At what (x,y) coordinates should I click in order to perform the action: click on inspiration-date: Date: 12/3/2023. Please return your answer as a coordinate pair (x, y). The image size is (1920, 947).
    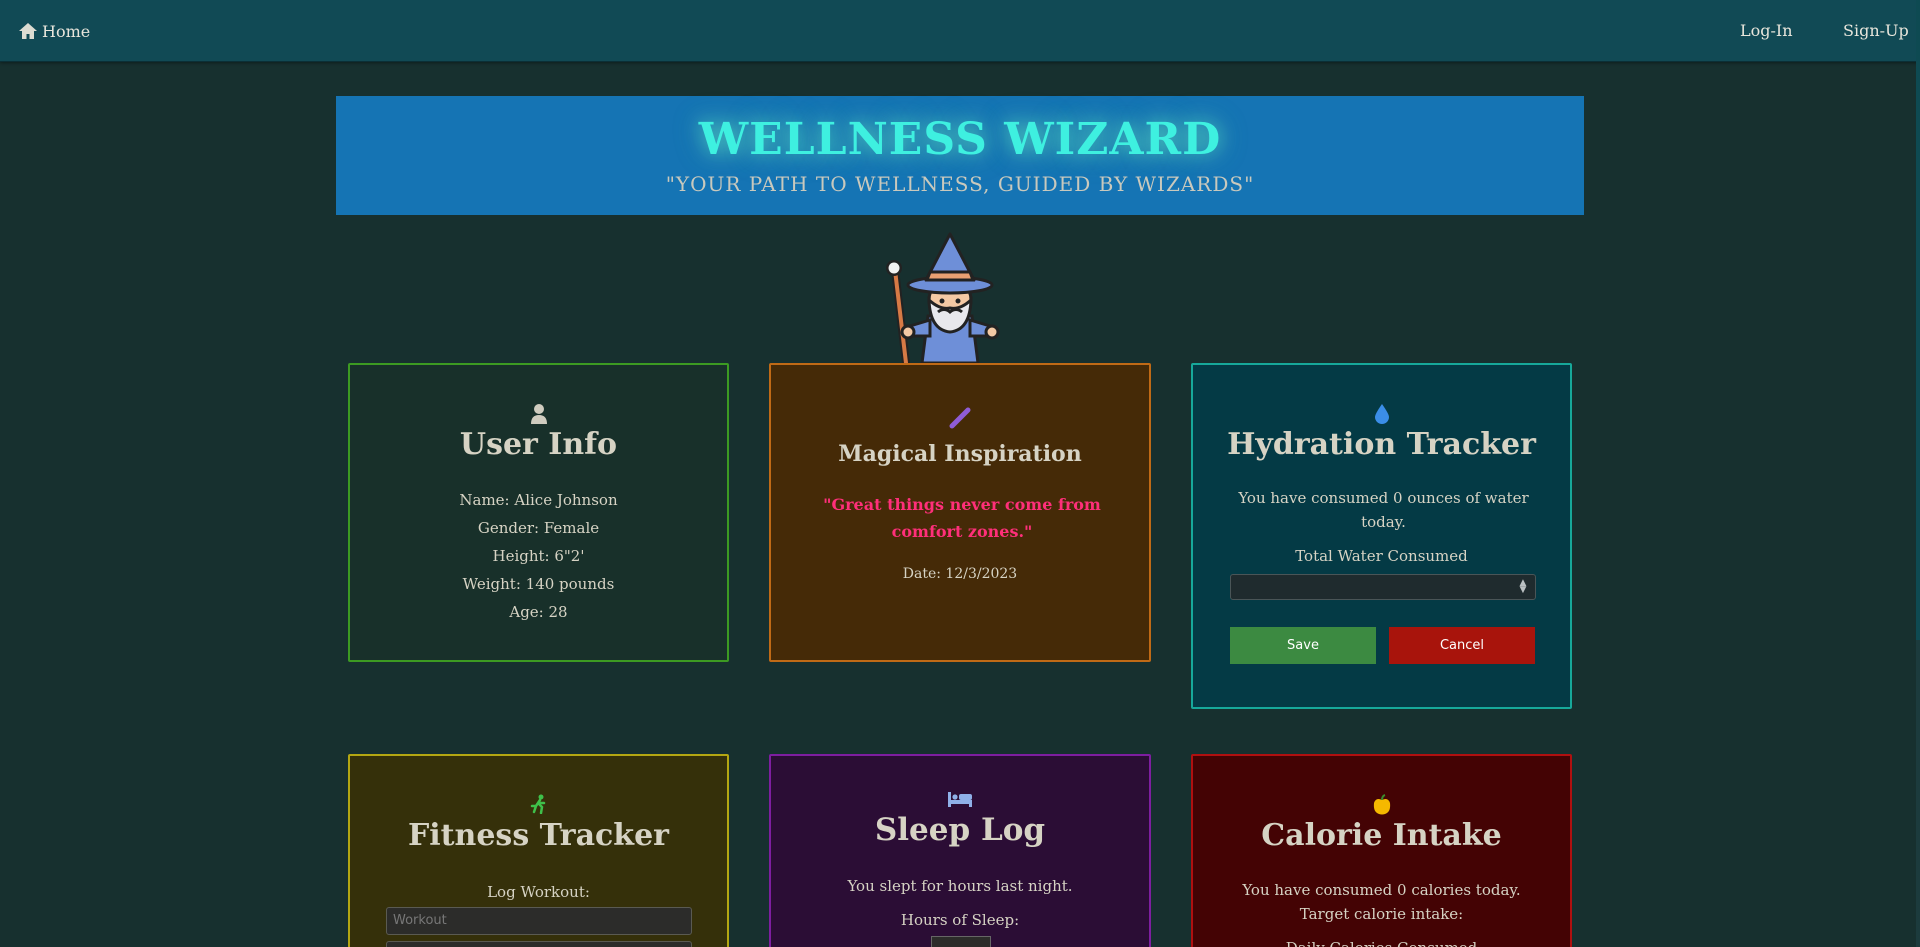
    Looking at the image, I should click on (960, 574).